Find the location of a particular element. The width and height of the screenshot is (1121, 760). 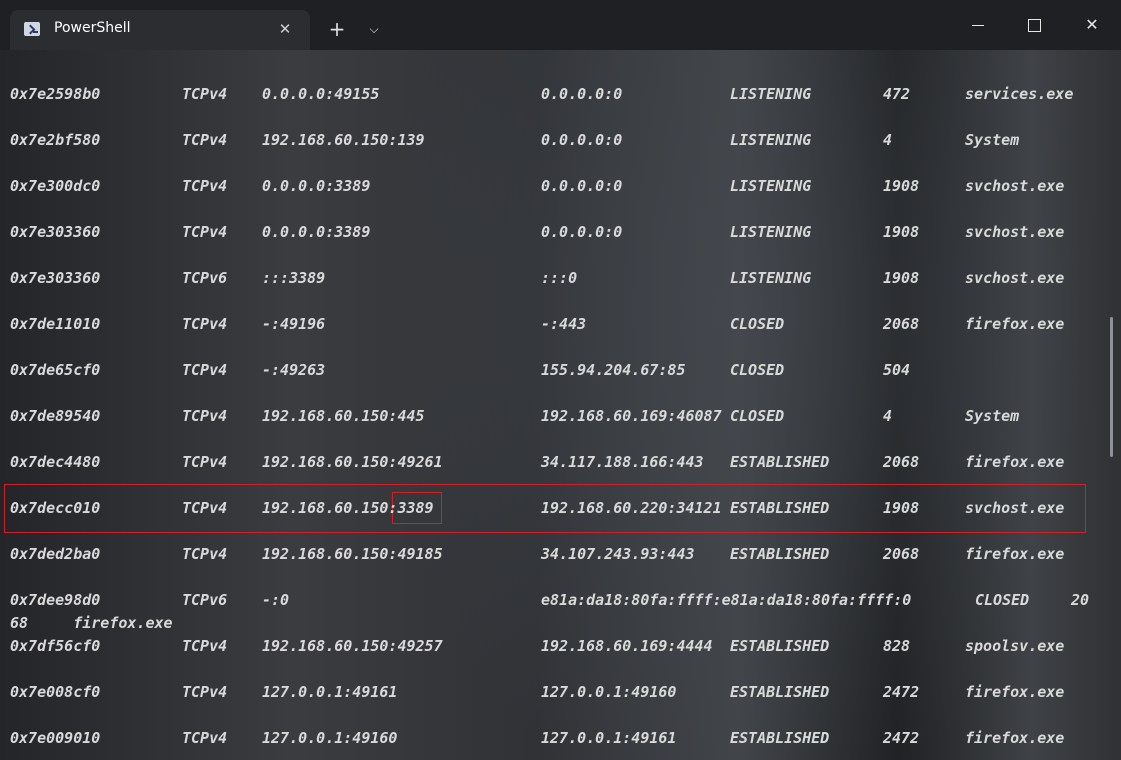

maximize-icon is located at coordinates (1034, 25).